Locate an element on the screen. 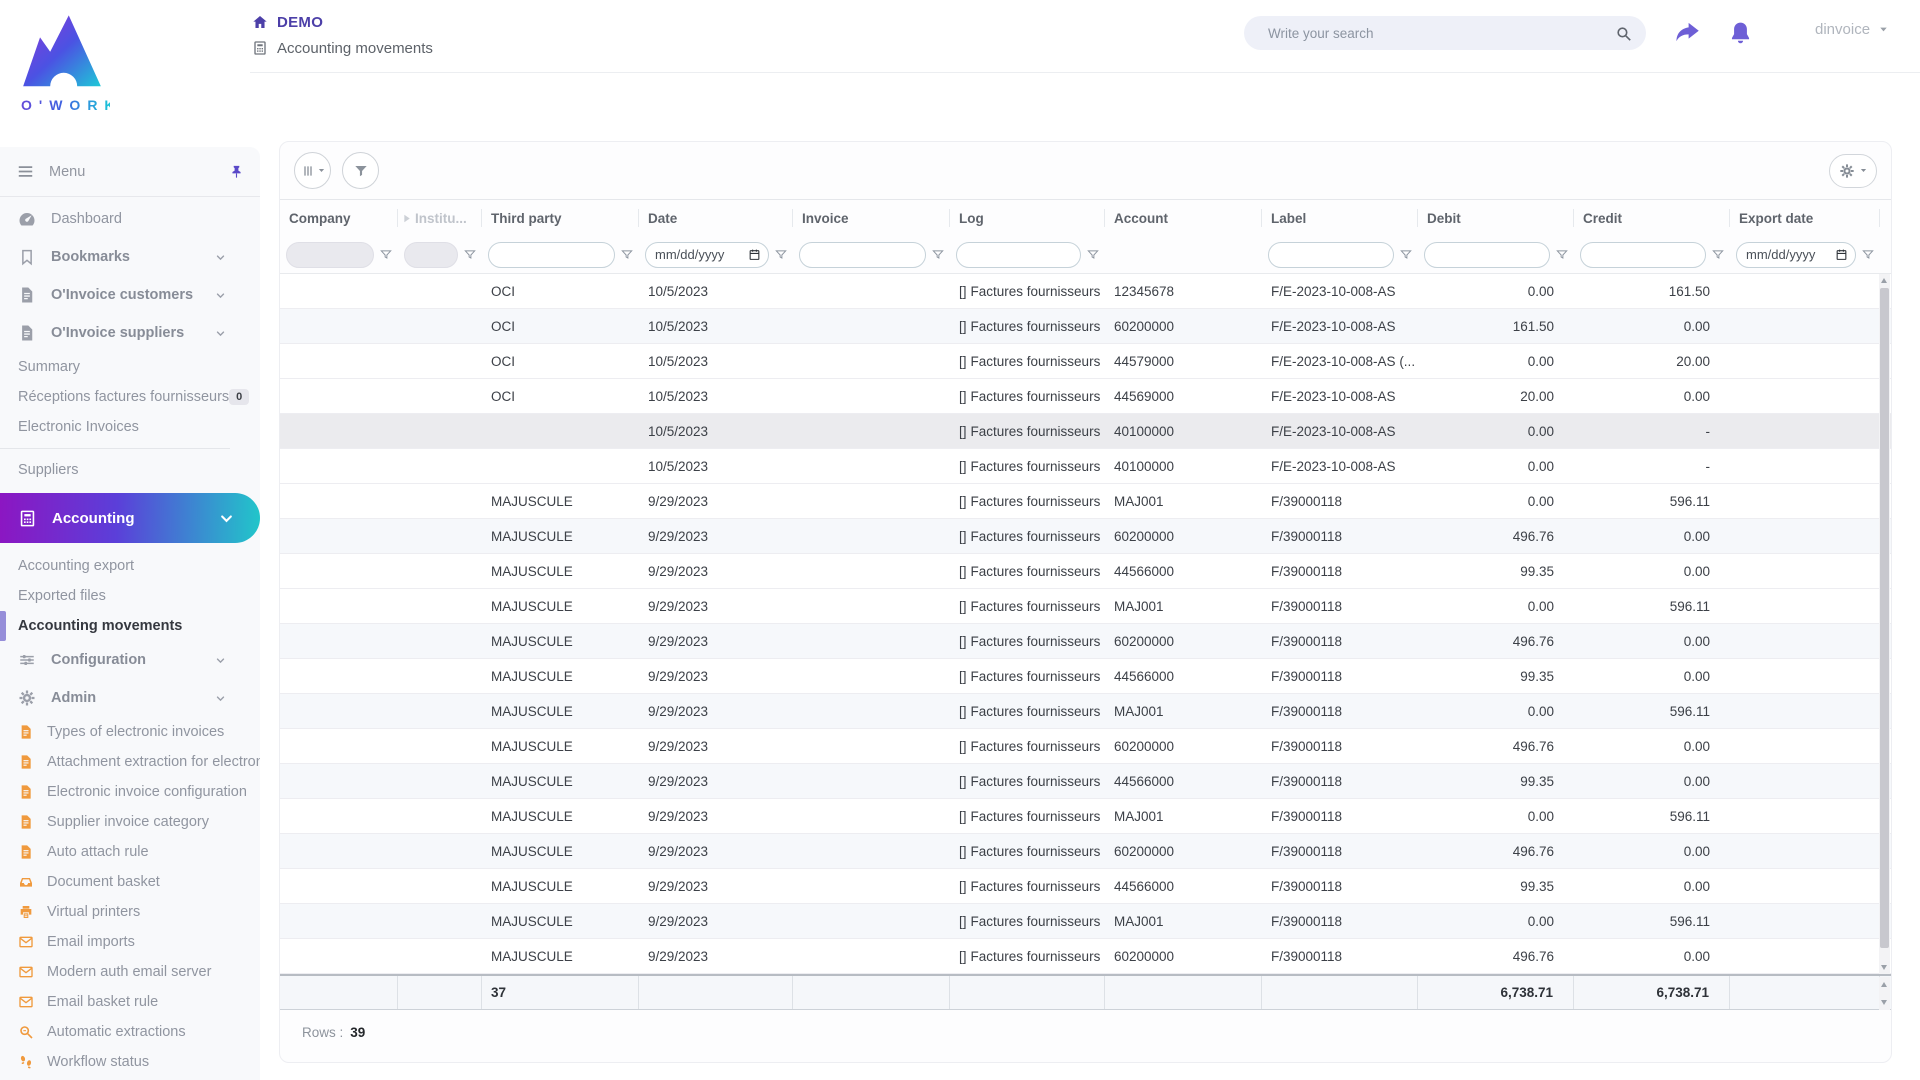 This screenshot has width=1920, height=1080. global-search is located at coordinates (1445, 33).